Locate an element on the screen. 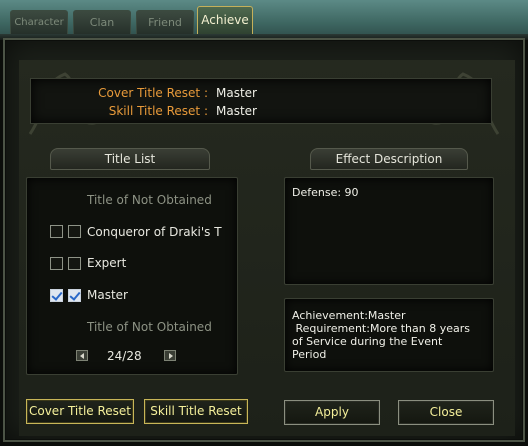 The height and width of the screenshot is (446, 528). prev-page-arrow-icon is located at coordinates (82, 355).